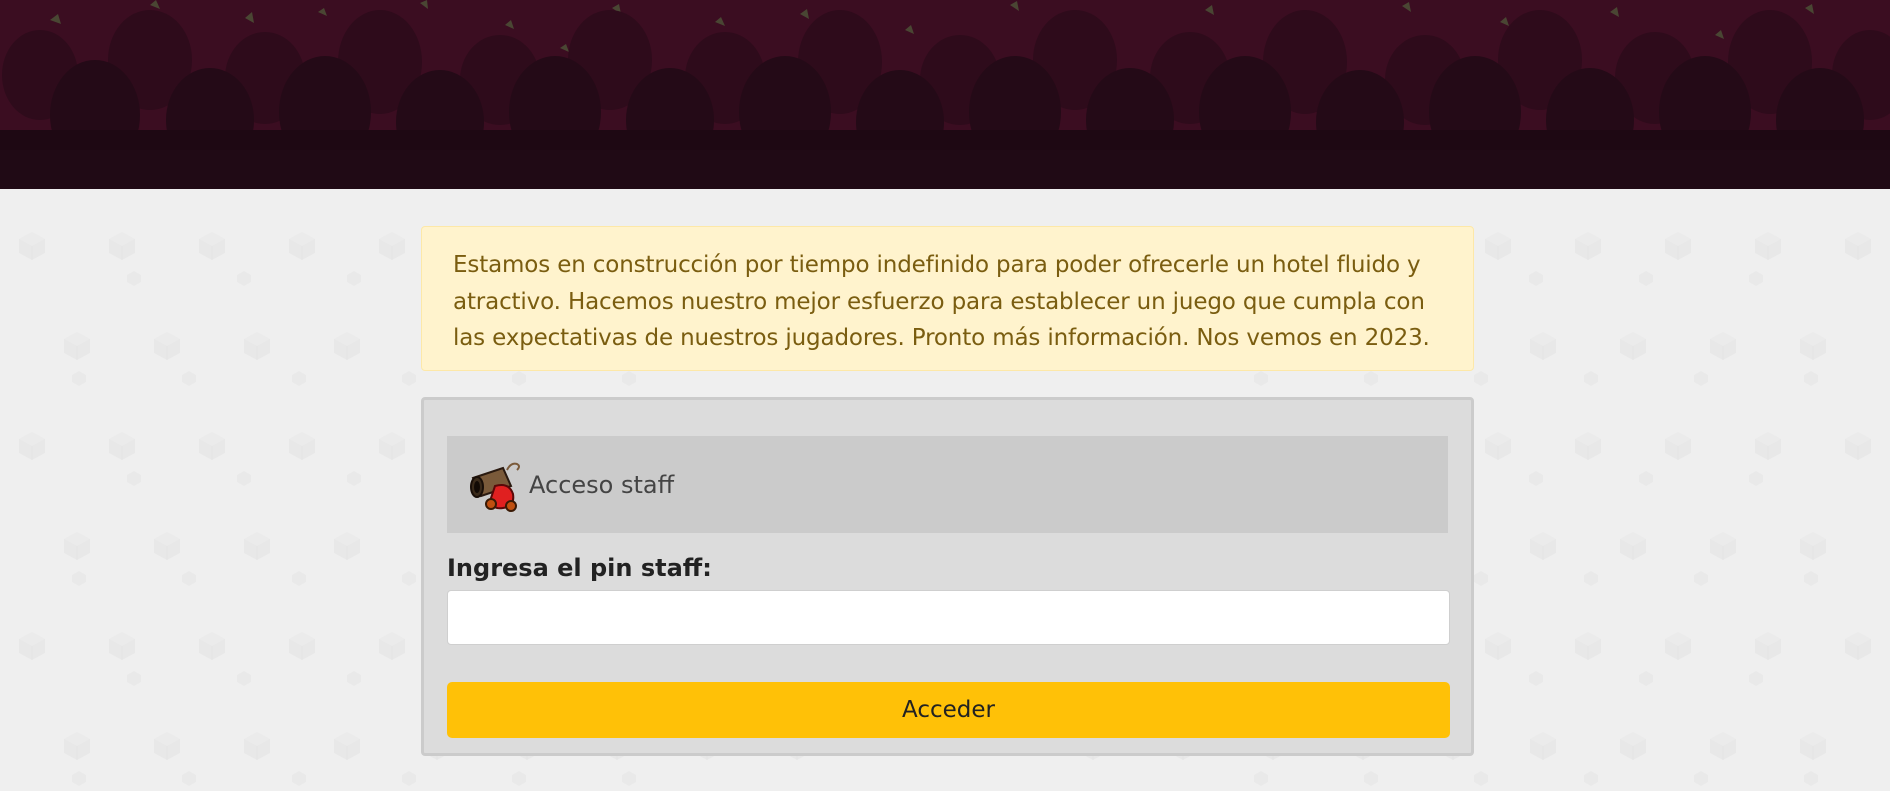  I want to click on panel-title: Acceso staff, so click(602, 484).